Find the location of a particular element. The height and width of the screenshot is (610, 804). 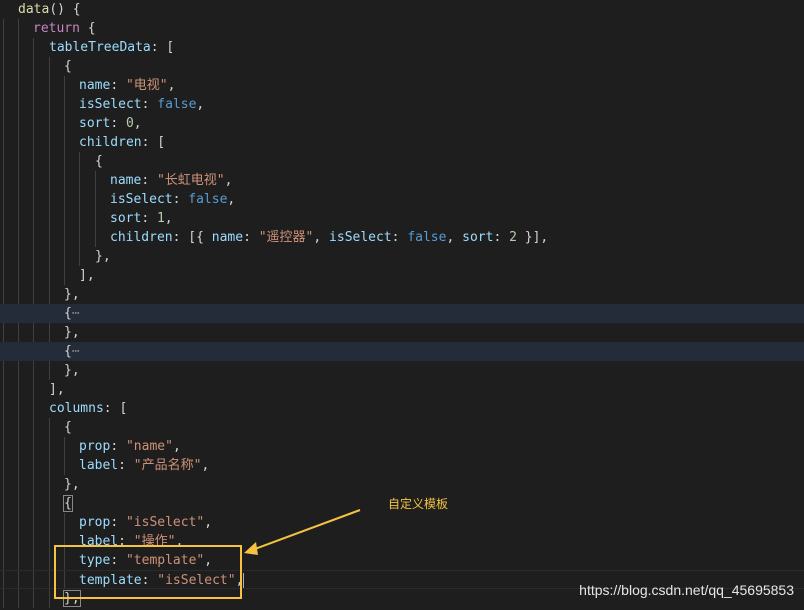

code-line: prop: "isSelect", is located at coordinates (402, 522).